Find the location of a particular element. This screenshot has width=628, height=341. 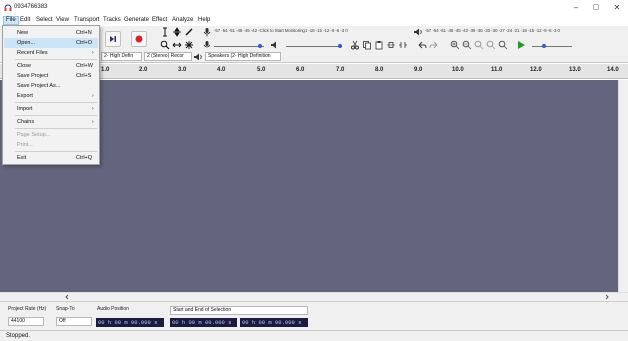

close-button: ✕ is located at coordinates (617, 7).